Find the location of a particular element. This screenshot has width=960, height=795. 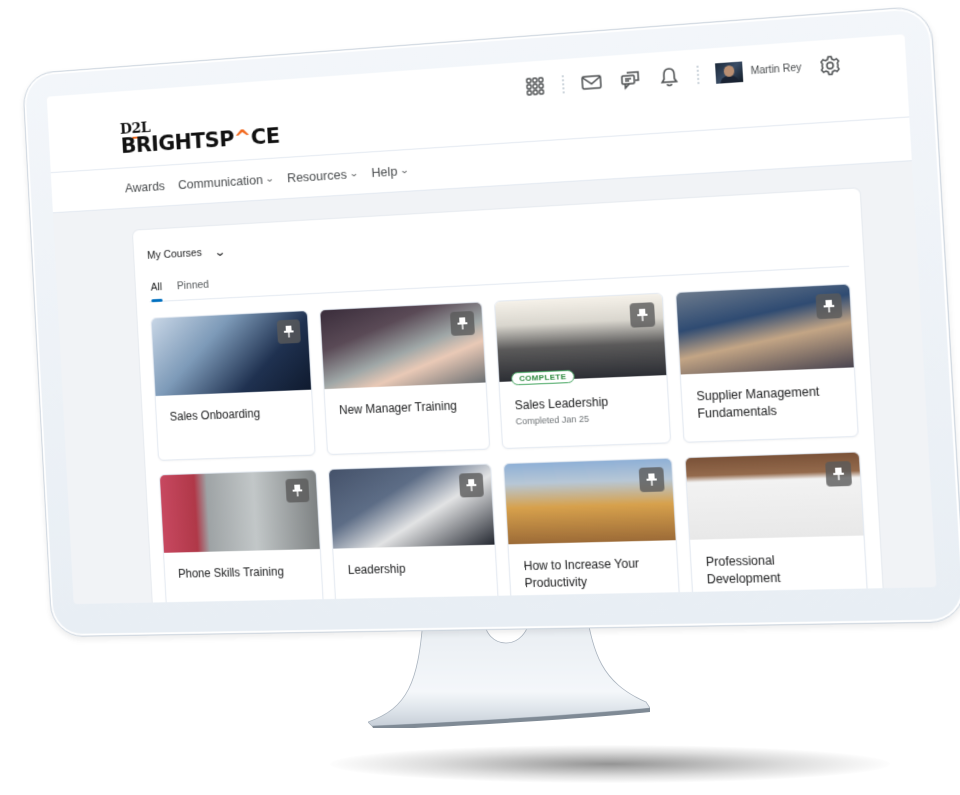

course-title: Leadership is located at coordinates (376, 569).